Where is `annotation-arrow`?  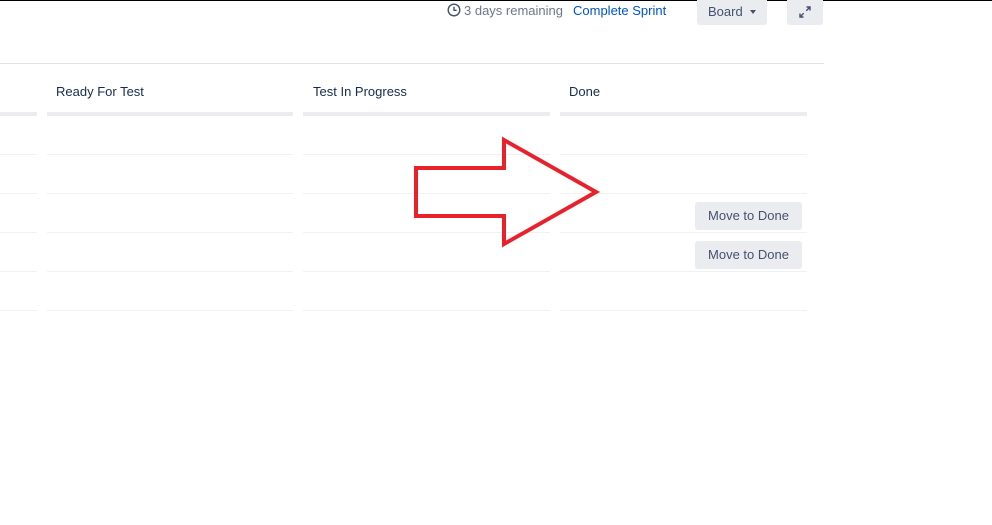
annotation-arrow is located at coordinates (507, 192).